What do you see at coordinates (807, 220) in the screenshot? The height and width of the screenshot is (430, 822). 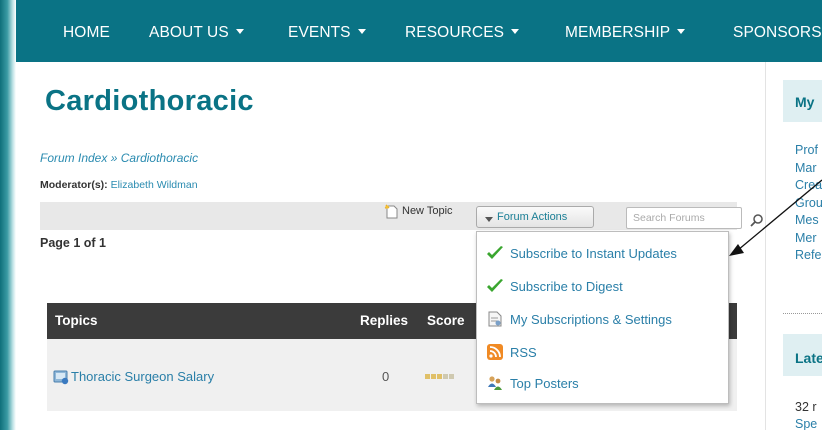 I see `sidebar-link: Mes` at bounding box center [807, 220].